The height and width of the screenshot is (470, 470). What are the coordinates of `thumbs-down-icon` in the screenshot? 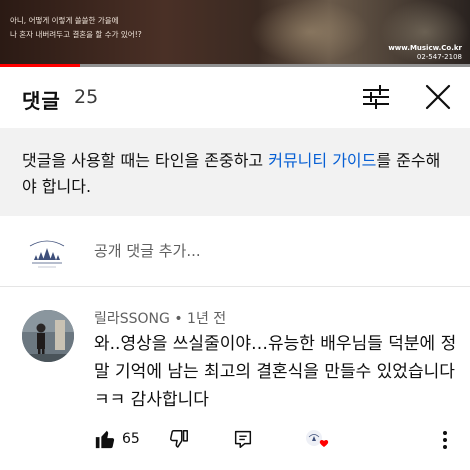 It's located at (178, 439).